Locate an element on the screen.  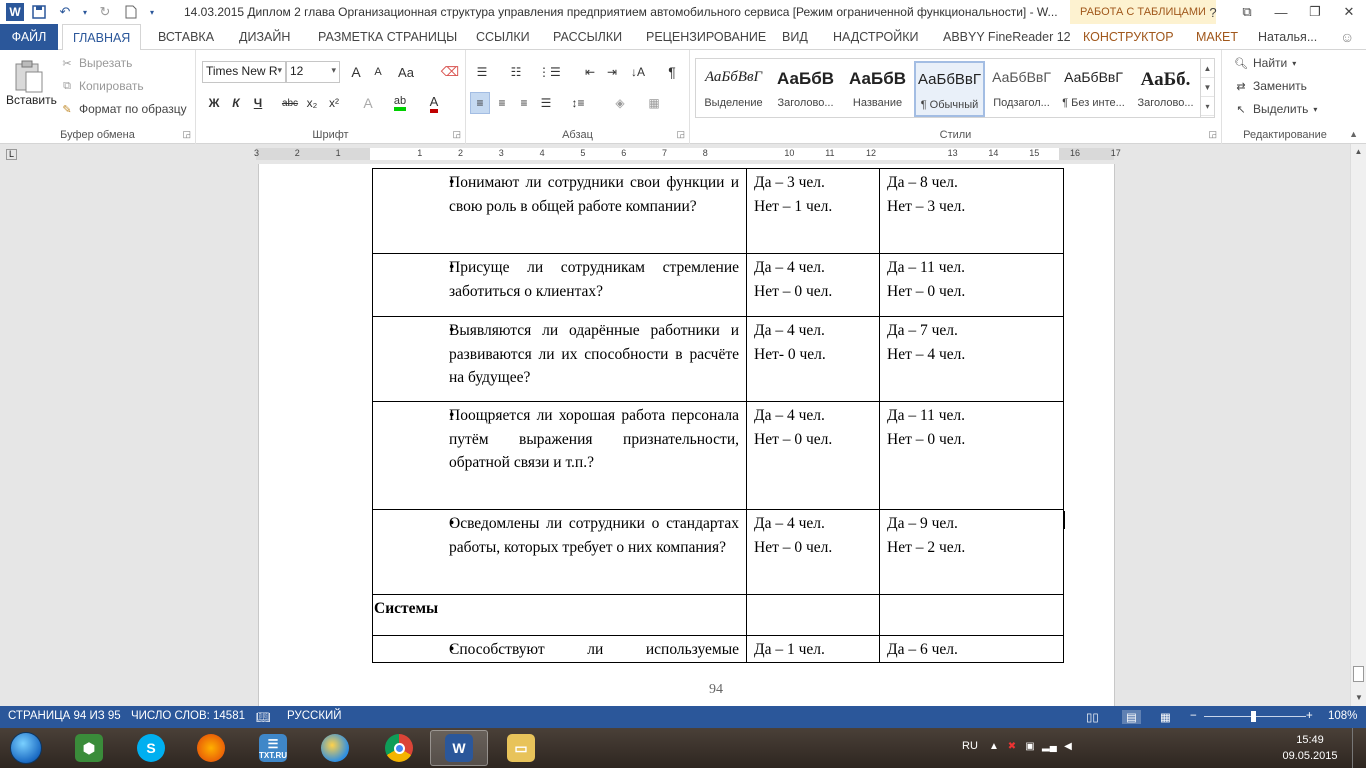
zoom-out-button: − is located at coordinates (1193, 716).